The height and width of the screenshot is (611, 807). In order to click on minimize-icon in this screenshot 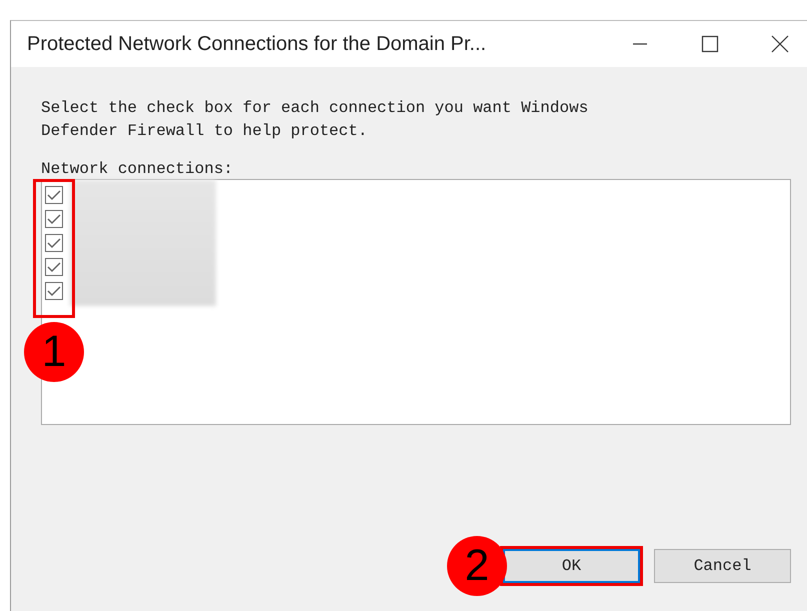, I will do `click(640, 44)`.